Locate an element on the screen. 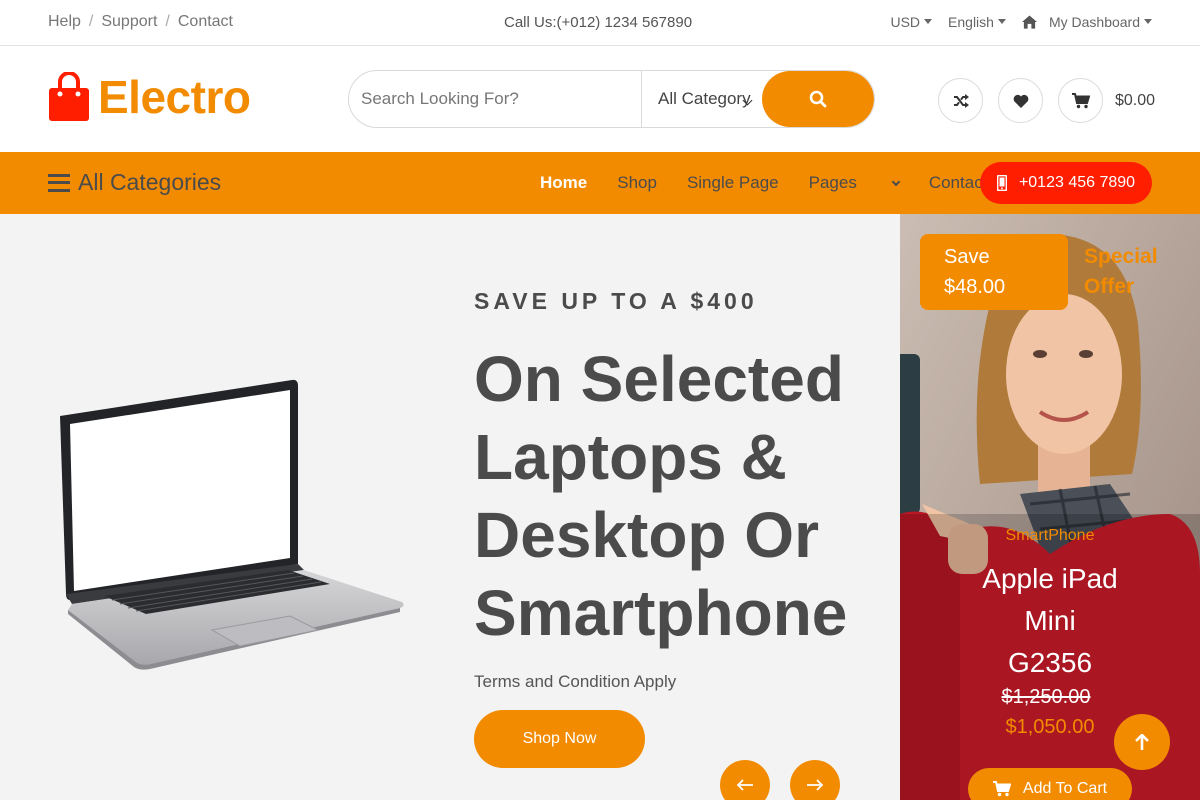 The height and width of the screenshot is (800, 1200). dashboard-label: My Dashboard is located at coordinates (1094, 22).